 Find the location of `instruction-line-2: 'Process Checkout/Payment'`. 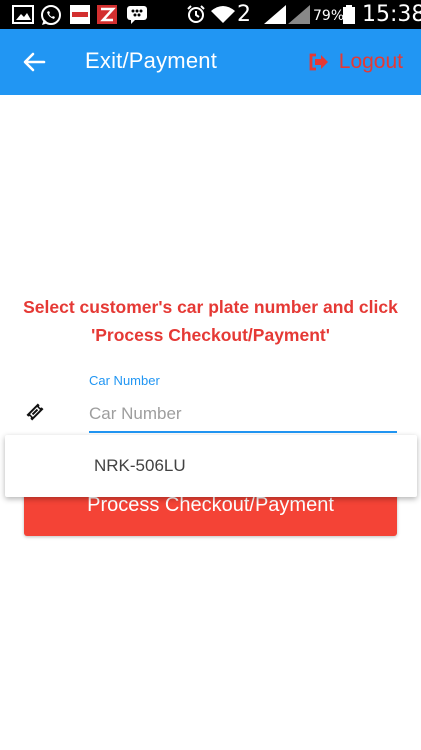

instruction-line-2: 'Process Checkout/Payment' is located at coordinates (210, 335).